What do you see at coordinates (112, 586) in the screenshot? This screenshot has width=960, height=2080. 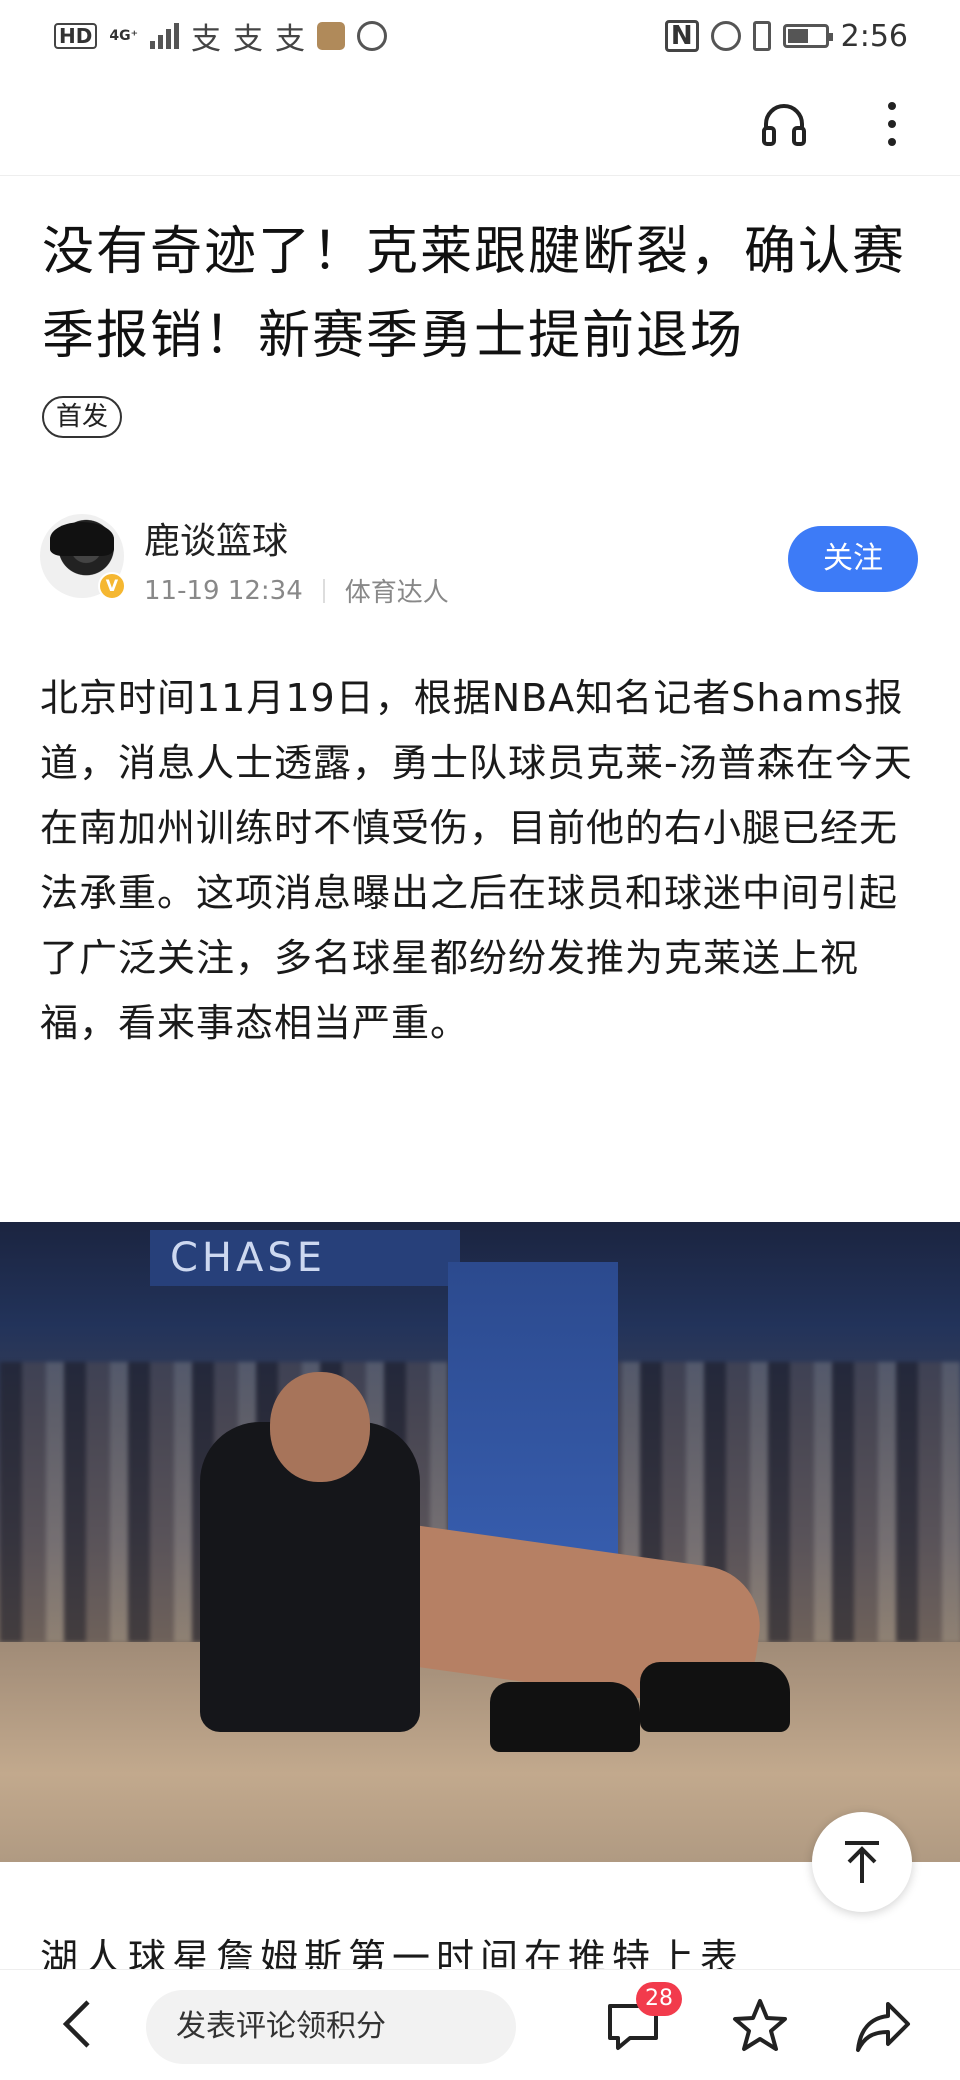 I see `verified-icon: V` at bounding box center [112, 586].